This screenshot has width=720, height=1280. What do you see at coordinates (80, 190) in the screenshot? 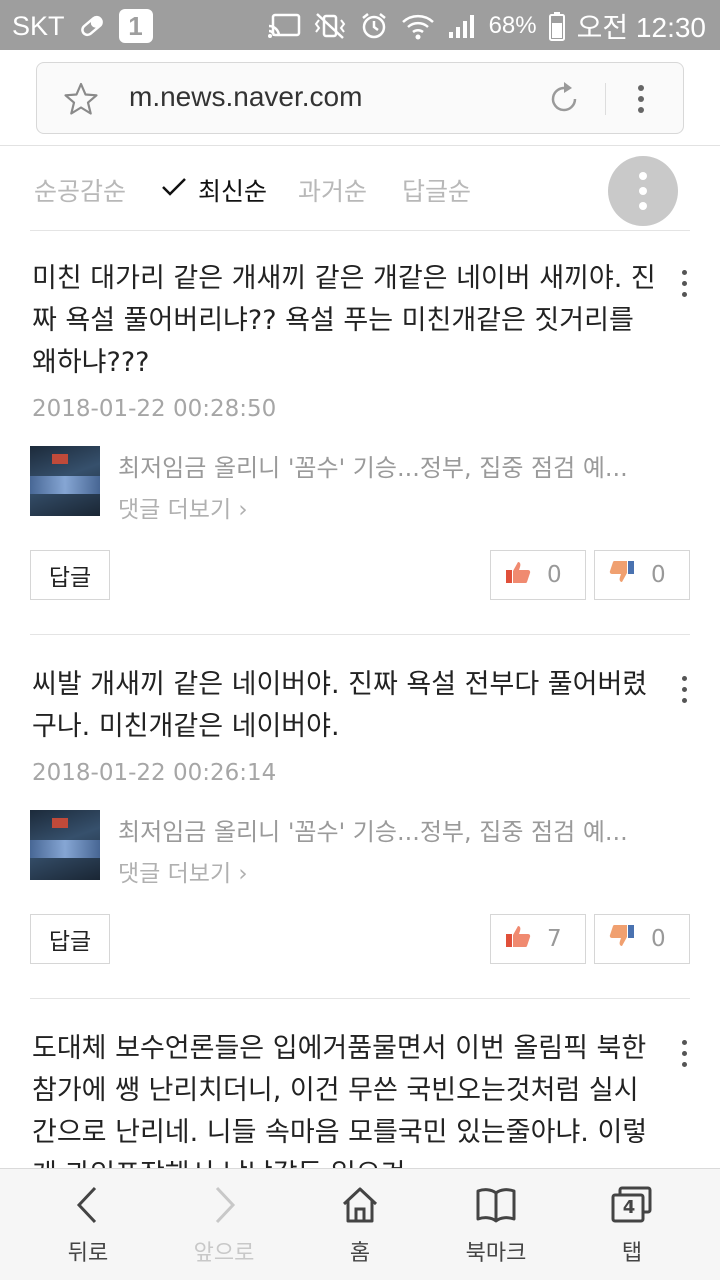
I see `sort-tab-likes: 순공감순` at bounding box center [80, 190].